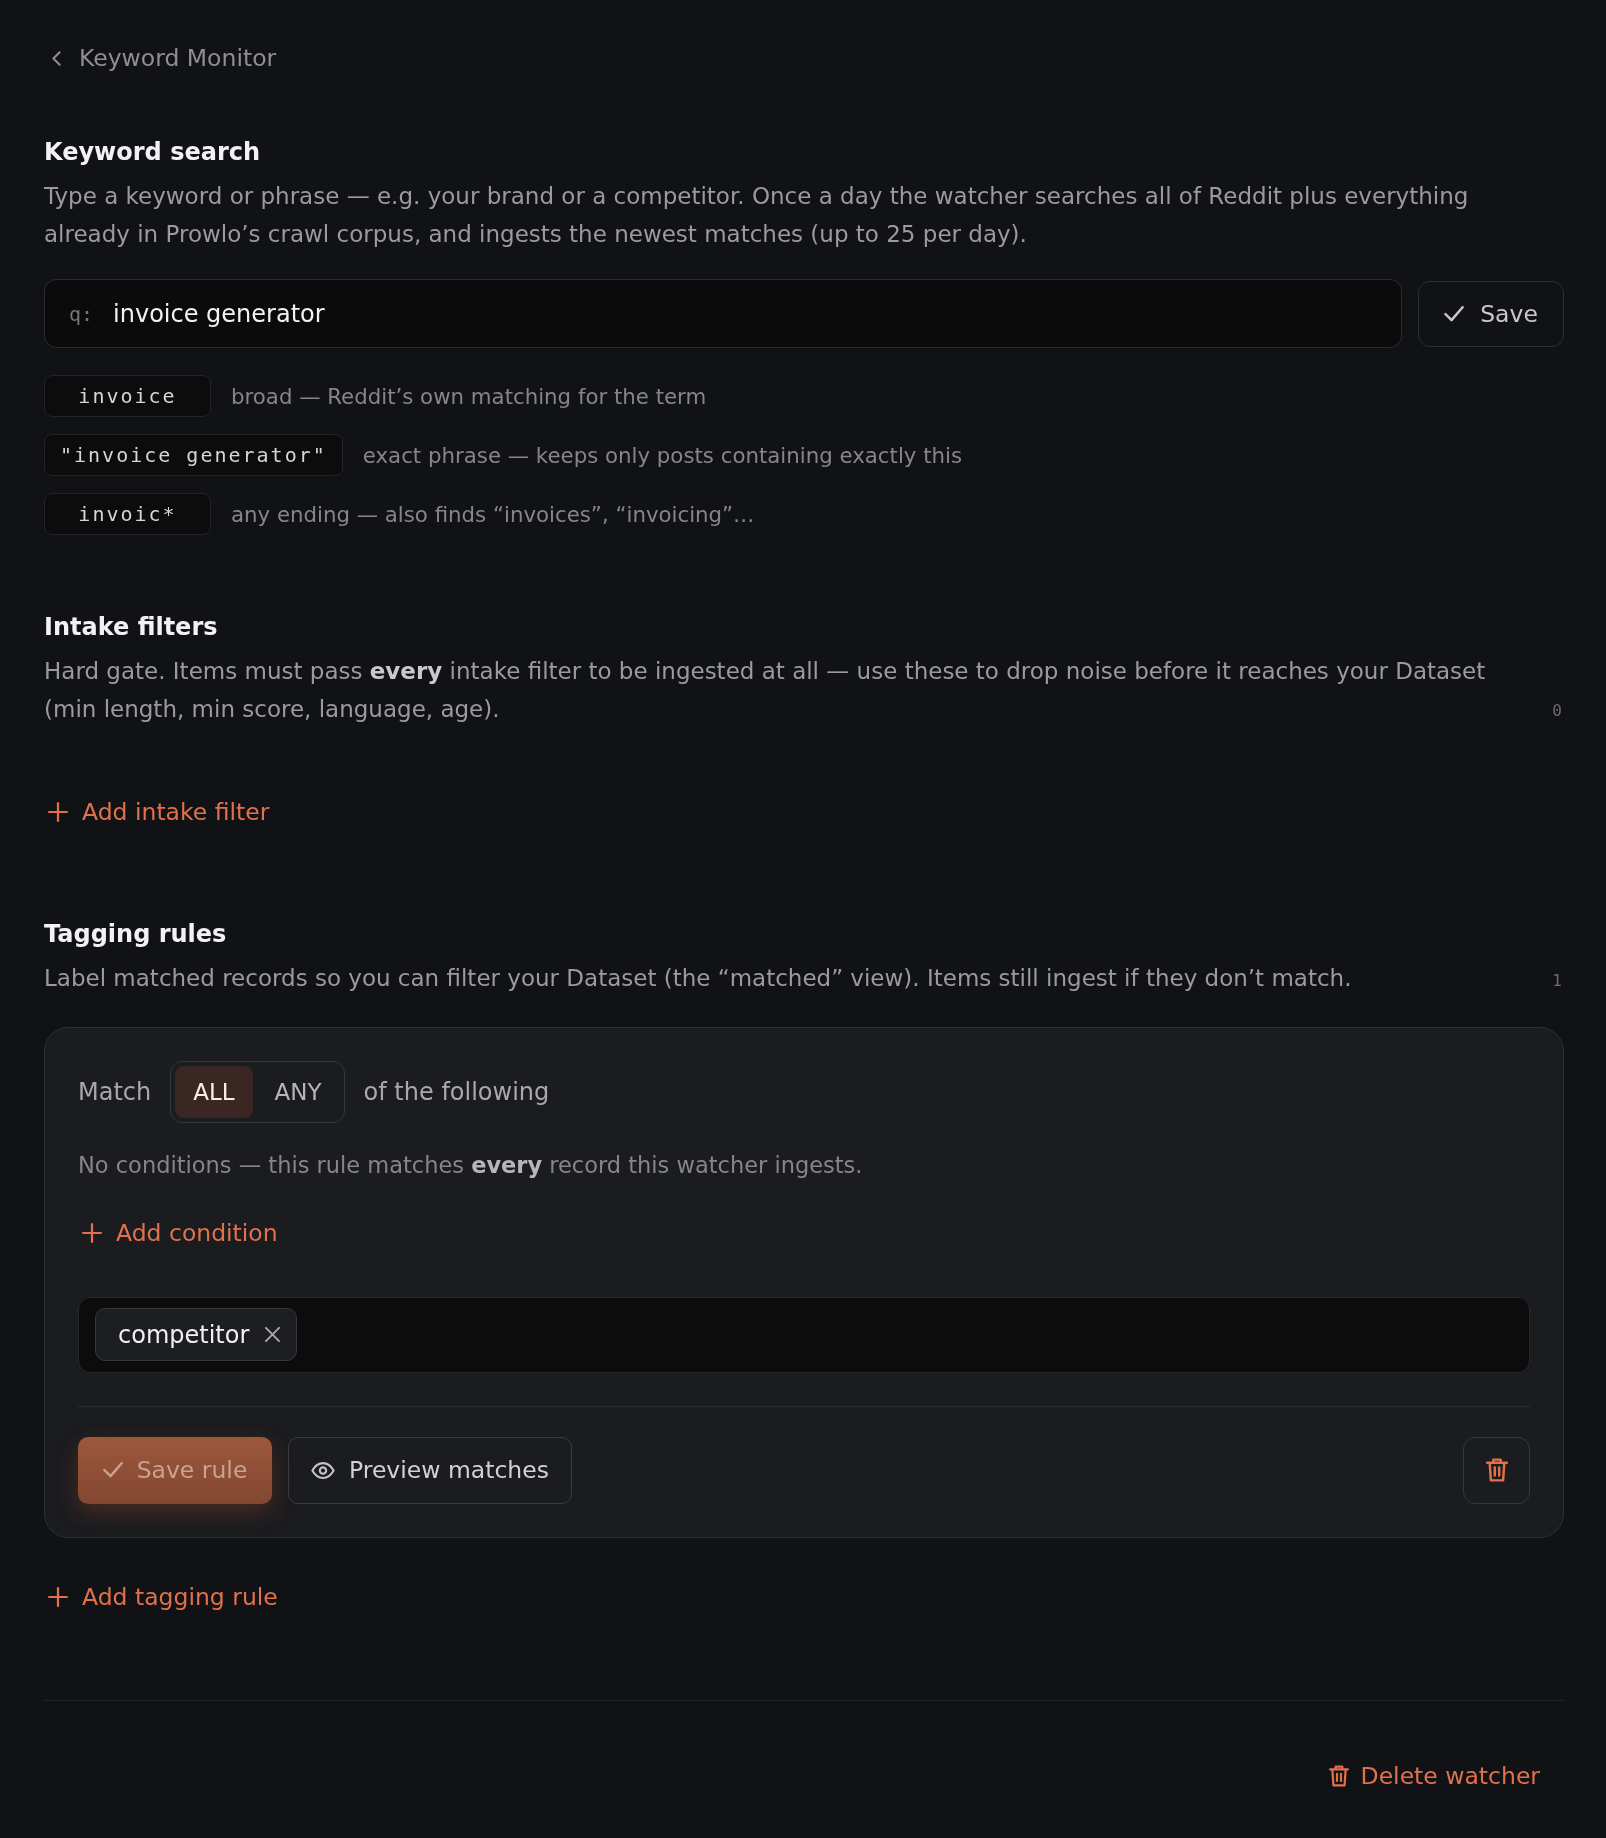 This screenshot has height=1838, width=1606. What do you see at coordinates (1557, 710) in the screenshot?
I see `item-count: 0` at bounding box center [1557, 710].